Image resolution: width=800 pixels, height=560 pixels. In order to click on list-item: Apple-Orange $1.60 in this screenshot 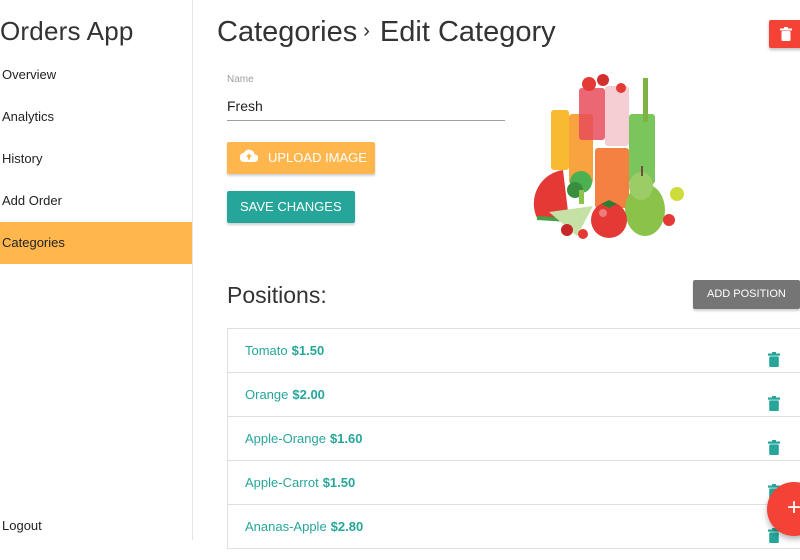, I will do `click(514, 439)`.